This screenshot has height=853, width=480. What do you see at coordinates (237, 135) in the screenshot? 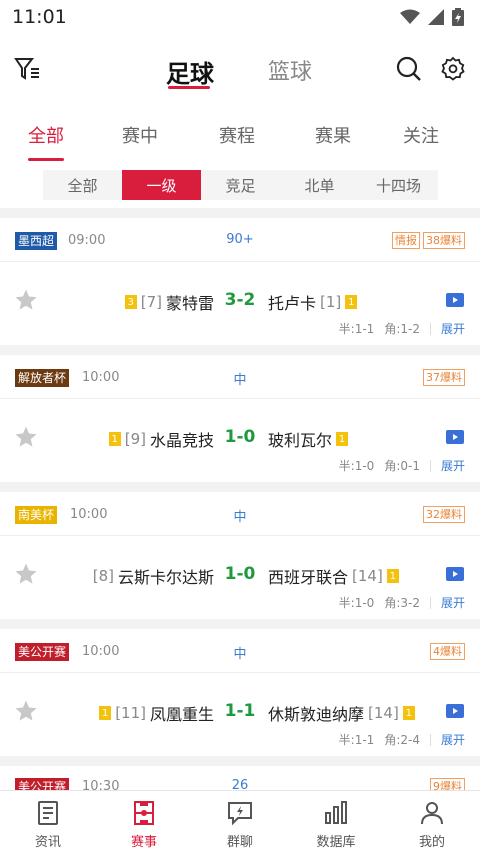
I see `tab-schedule: 赛程` at bounding box center [237, 135].